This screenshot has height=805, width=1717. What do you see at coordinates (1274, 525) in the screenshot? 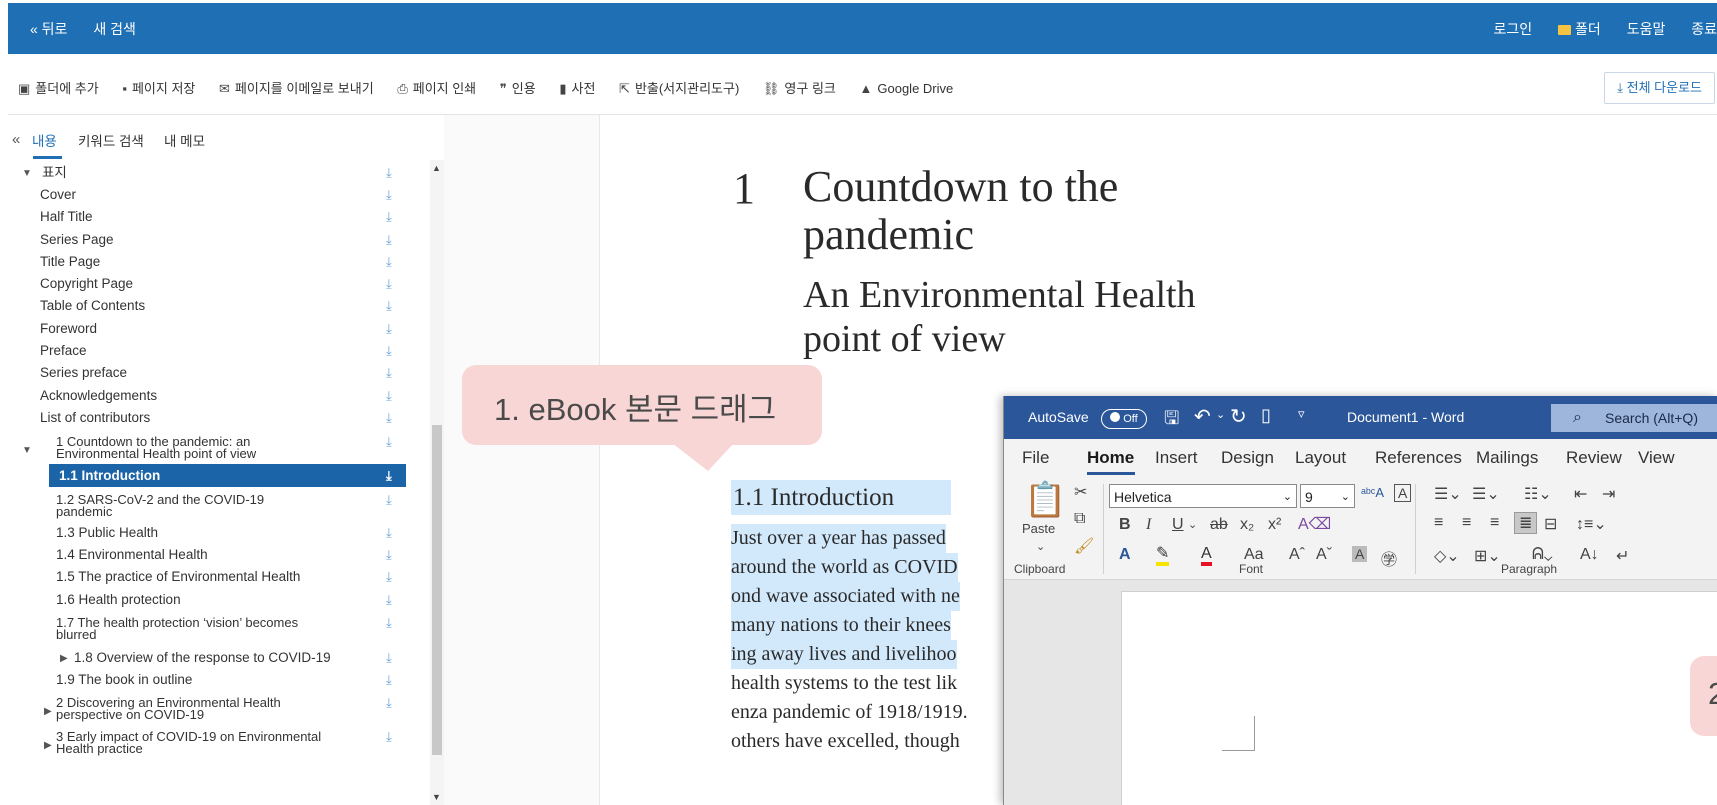
I see `superscript-icon: x²` at bounding box center [1274, 525].